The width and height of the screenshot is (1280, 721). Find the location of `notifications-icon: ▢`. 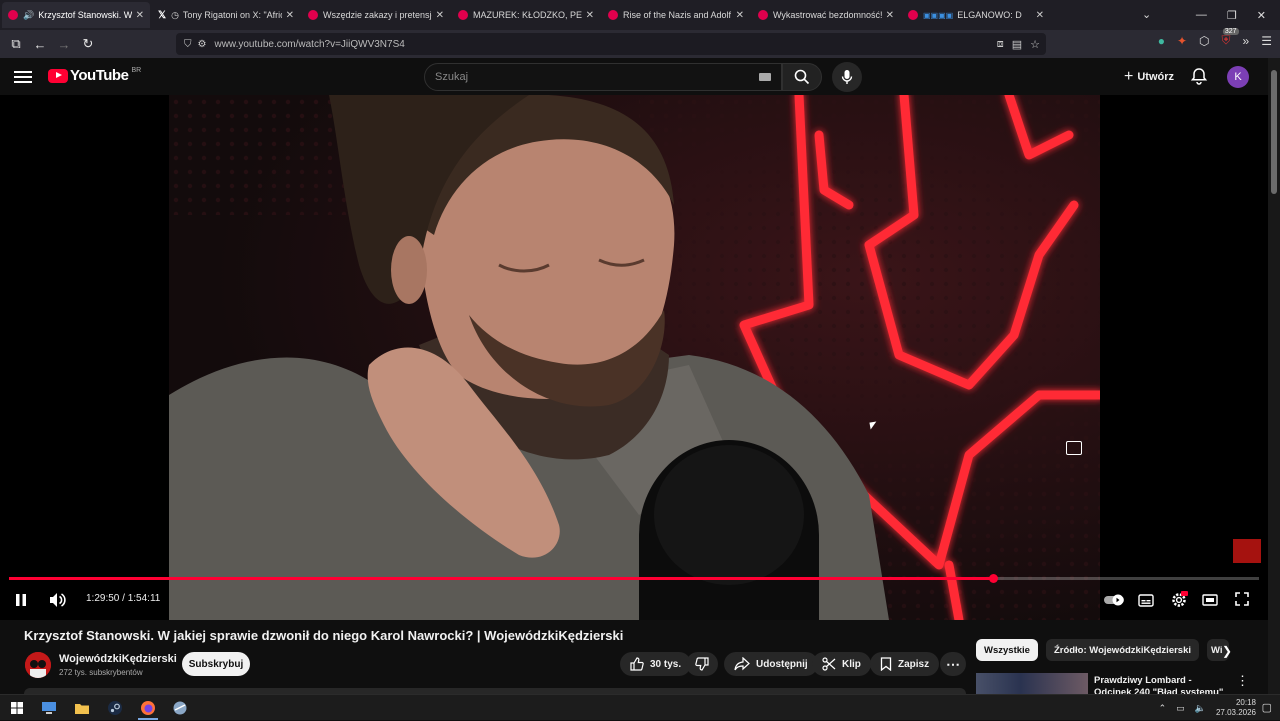

notifications-icon: ▢ is located at coordinates (1267, 707).